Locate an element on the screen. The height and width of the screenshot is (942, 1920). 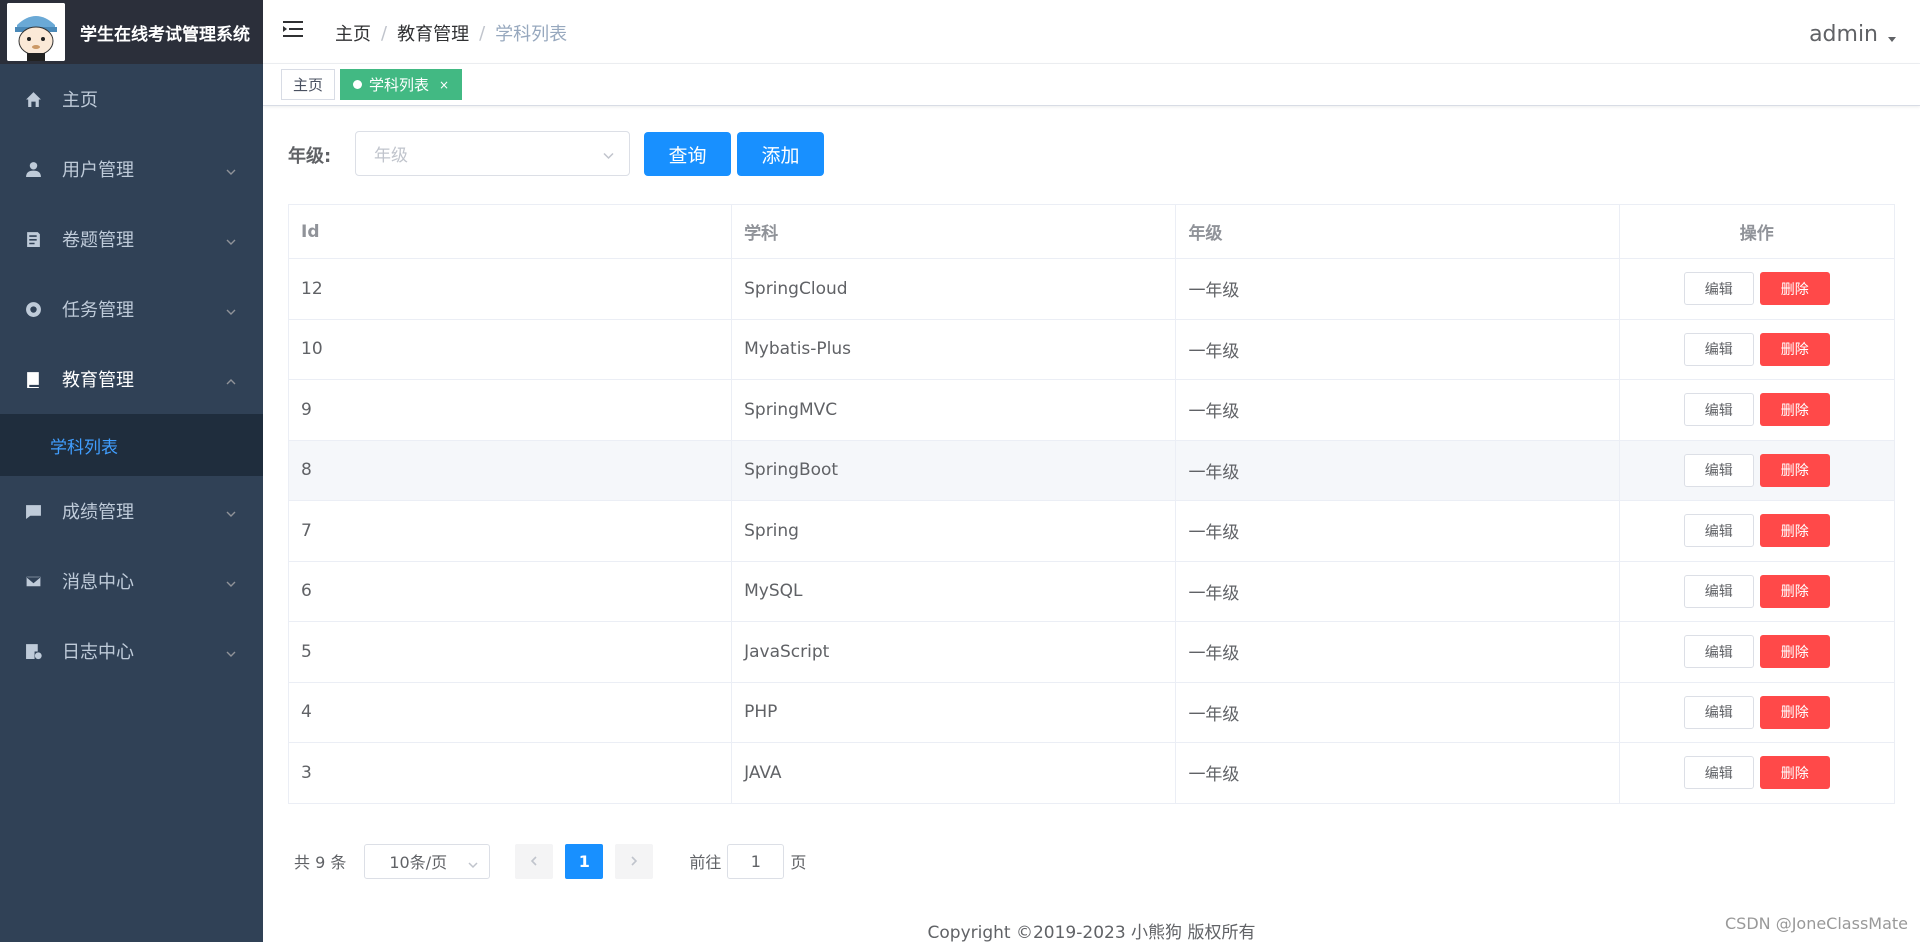
goto-page-input is located at coordinates (756, 861).